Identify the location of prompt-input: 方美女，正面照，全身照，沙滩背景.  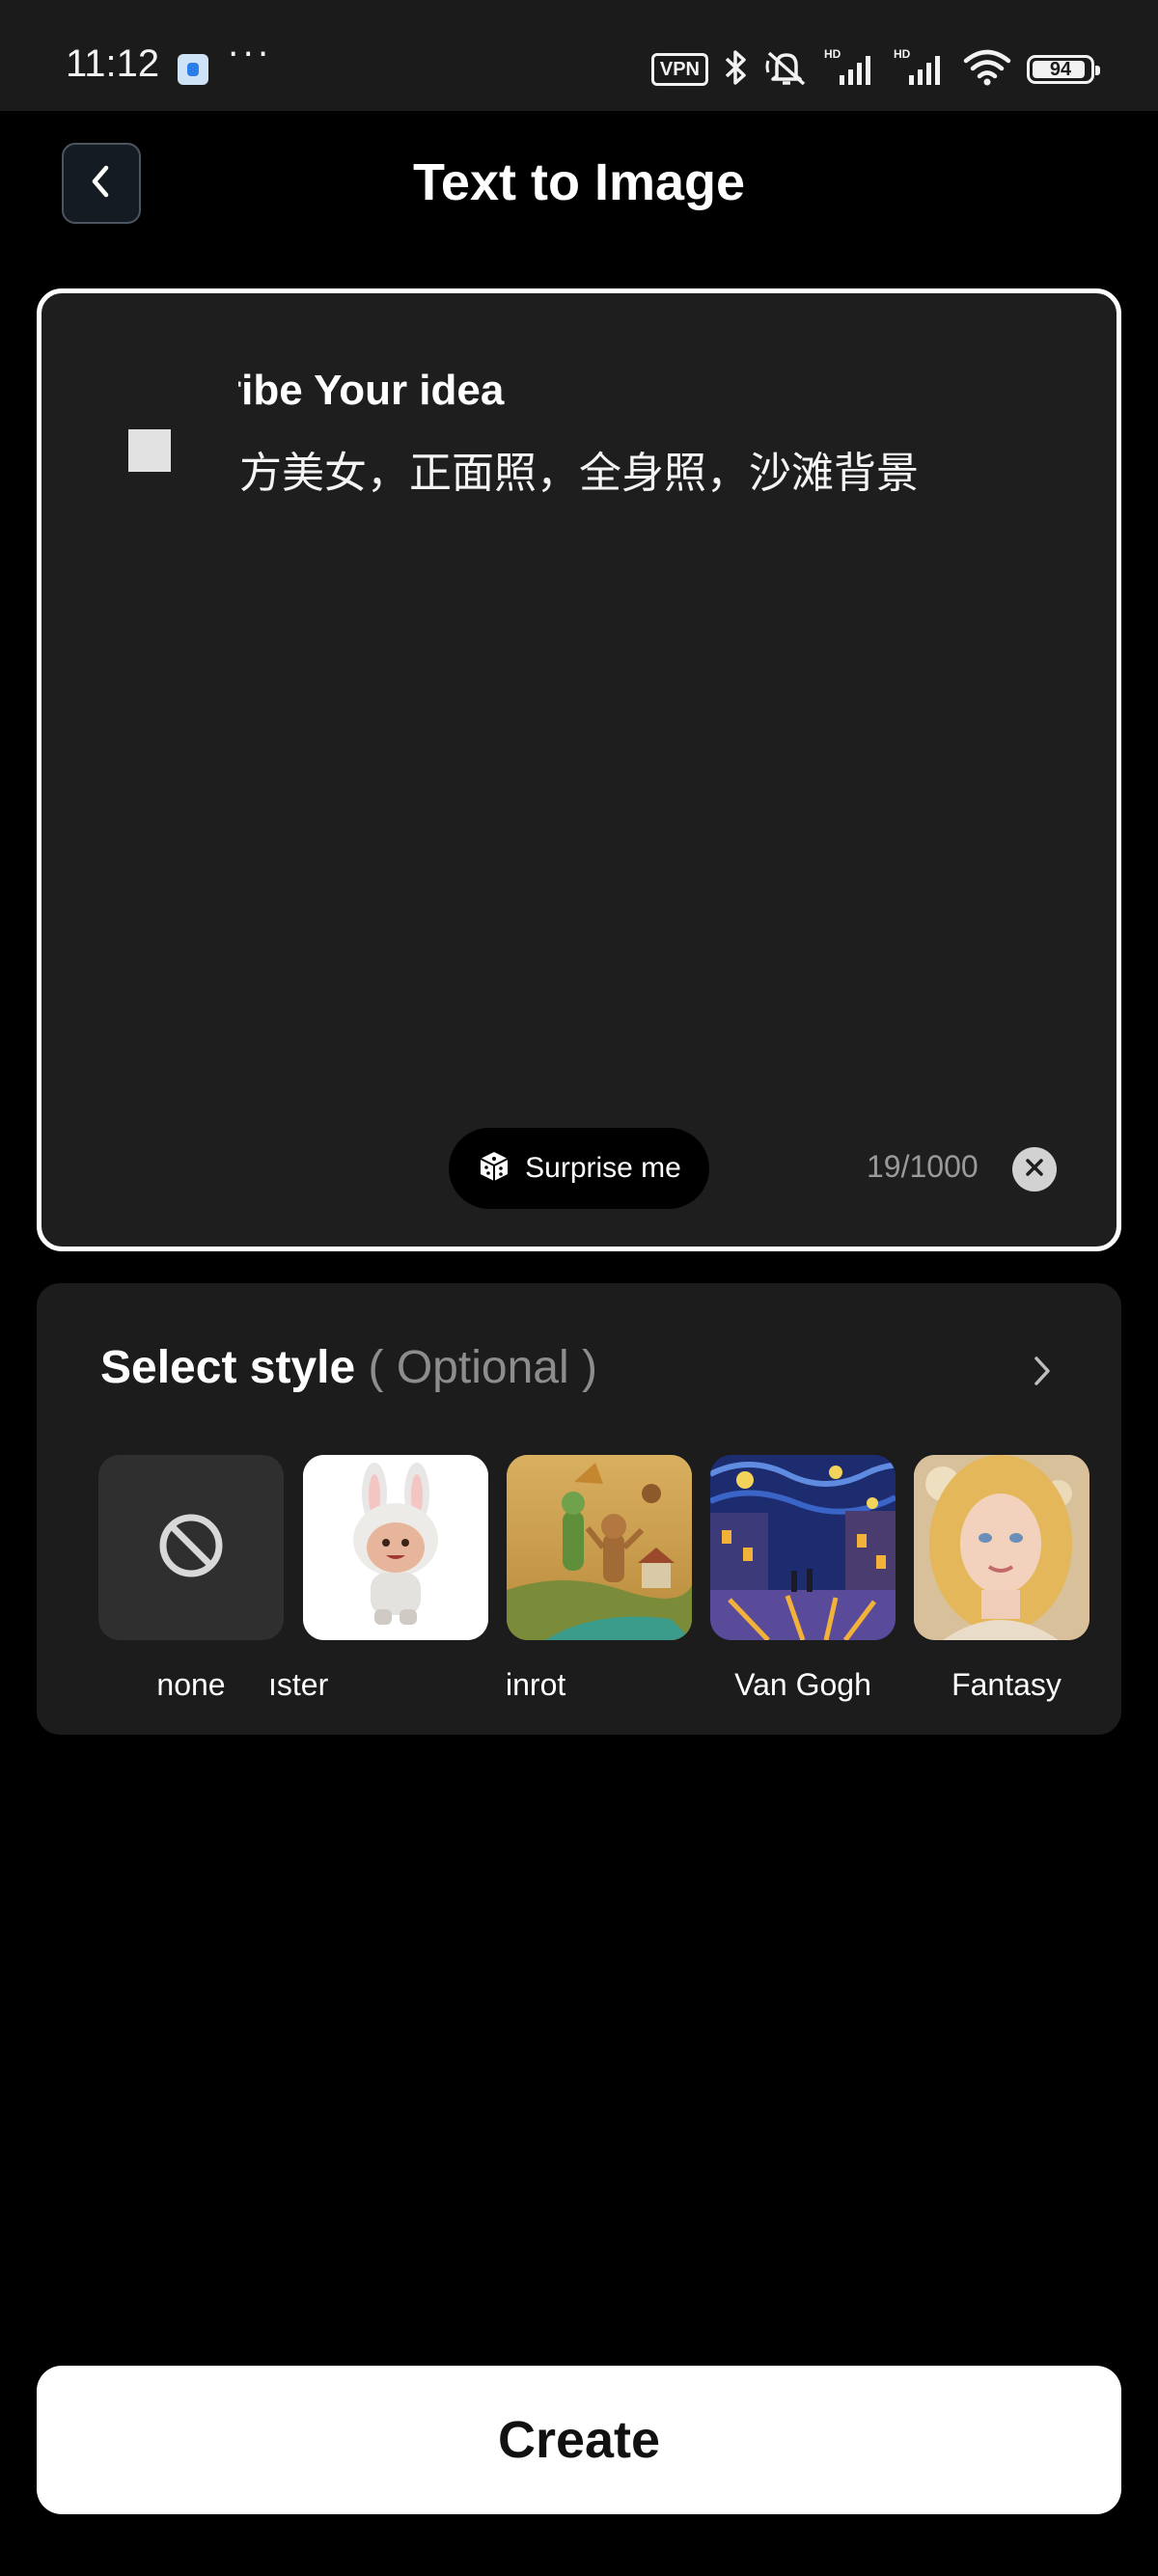
(579, 469).